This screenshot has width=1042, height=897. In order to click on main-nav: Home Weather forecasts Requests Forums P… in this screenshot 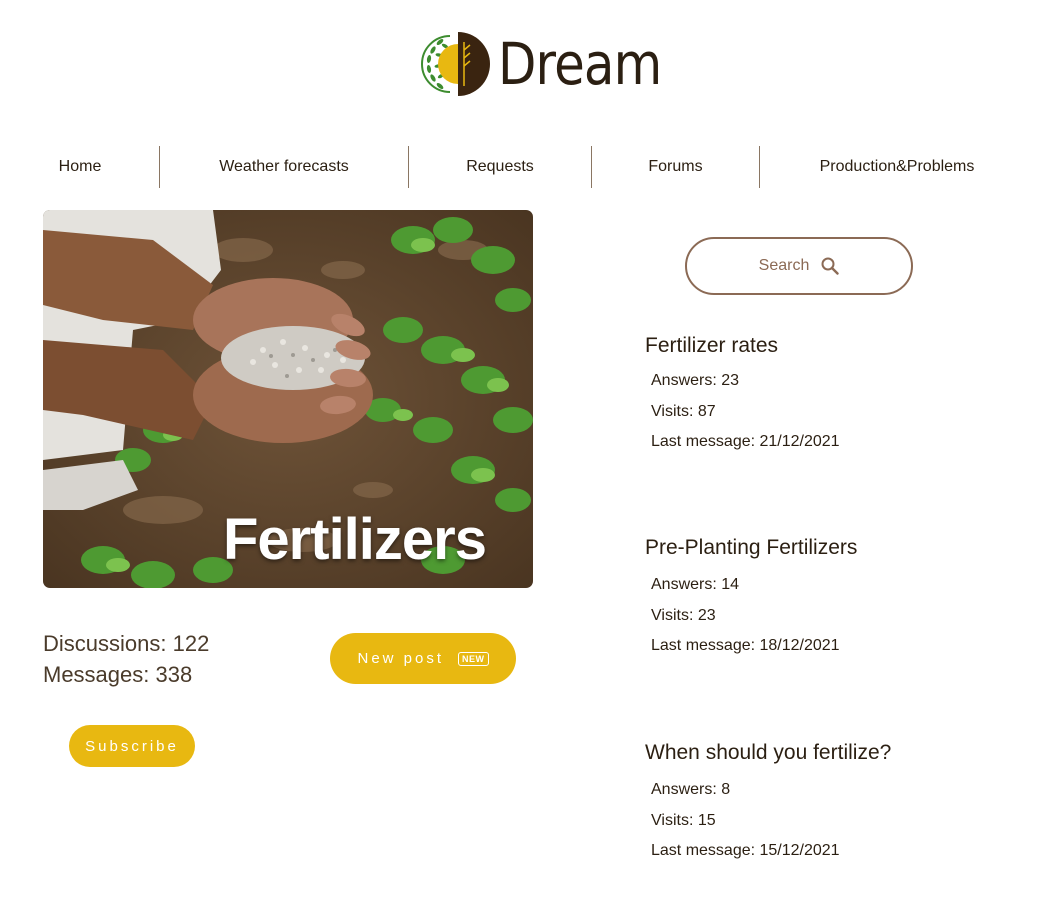, I will do `click(521, 167)`.